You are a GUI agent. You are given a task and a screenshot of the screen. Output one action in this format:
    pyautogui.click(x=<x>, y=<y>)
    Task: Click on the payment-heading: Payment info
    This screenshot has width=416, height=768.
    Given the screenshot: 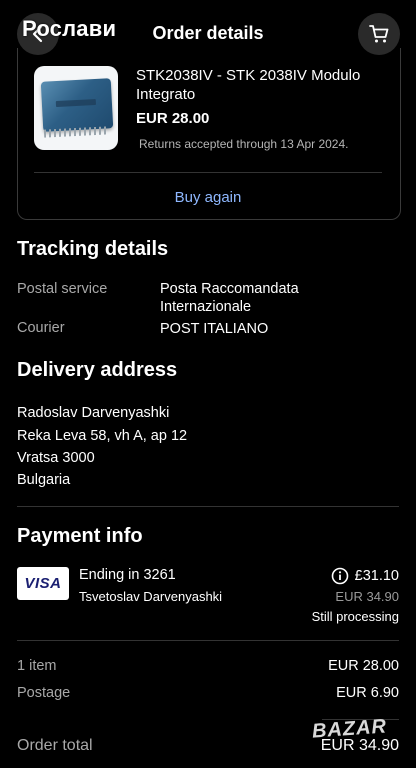 What is the action you would take?
    pyautogui.click(x=80, y=536)
    